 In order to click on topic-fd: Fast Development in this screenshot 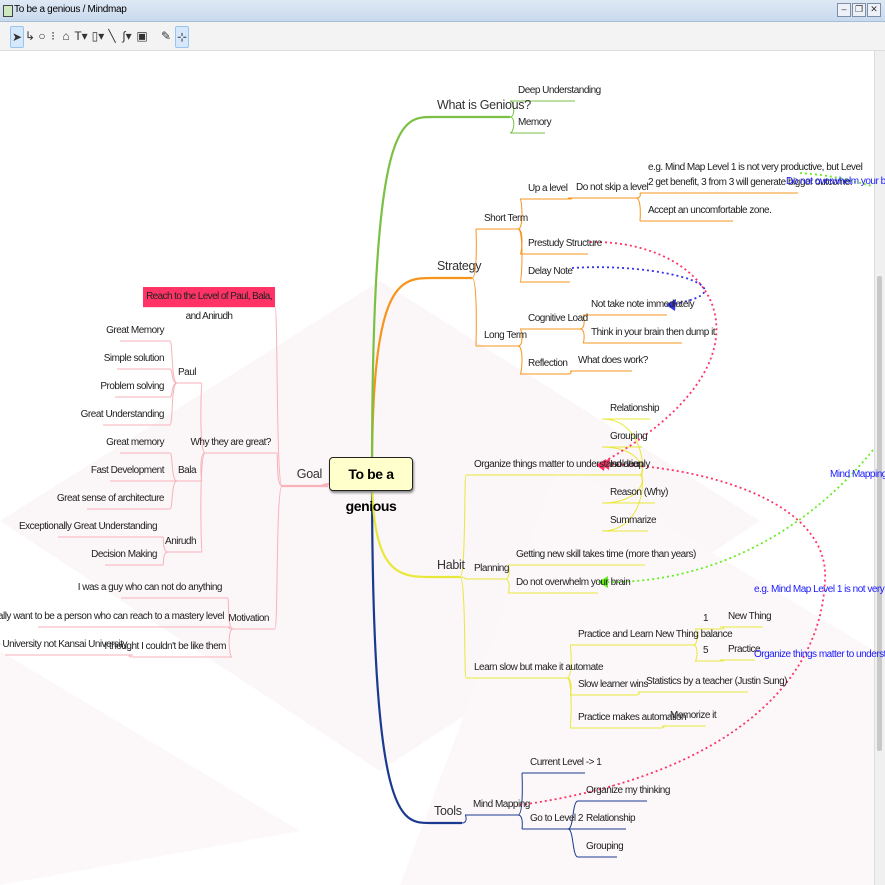, I will do `click(128, 471)`.